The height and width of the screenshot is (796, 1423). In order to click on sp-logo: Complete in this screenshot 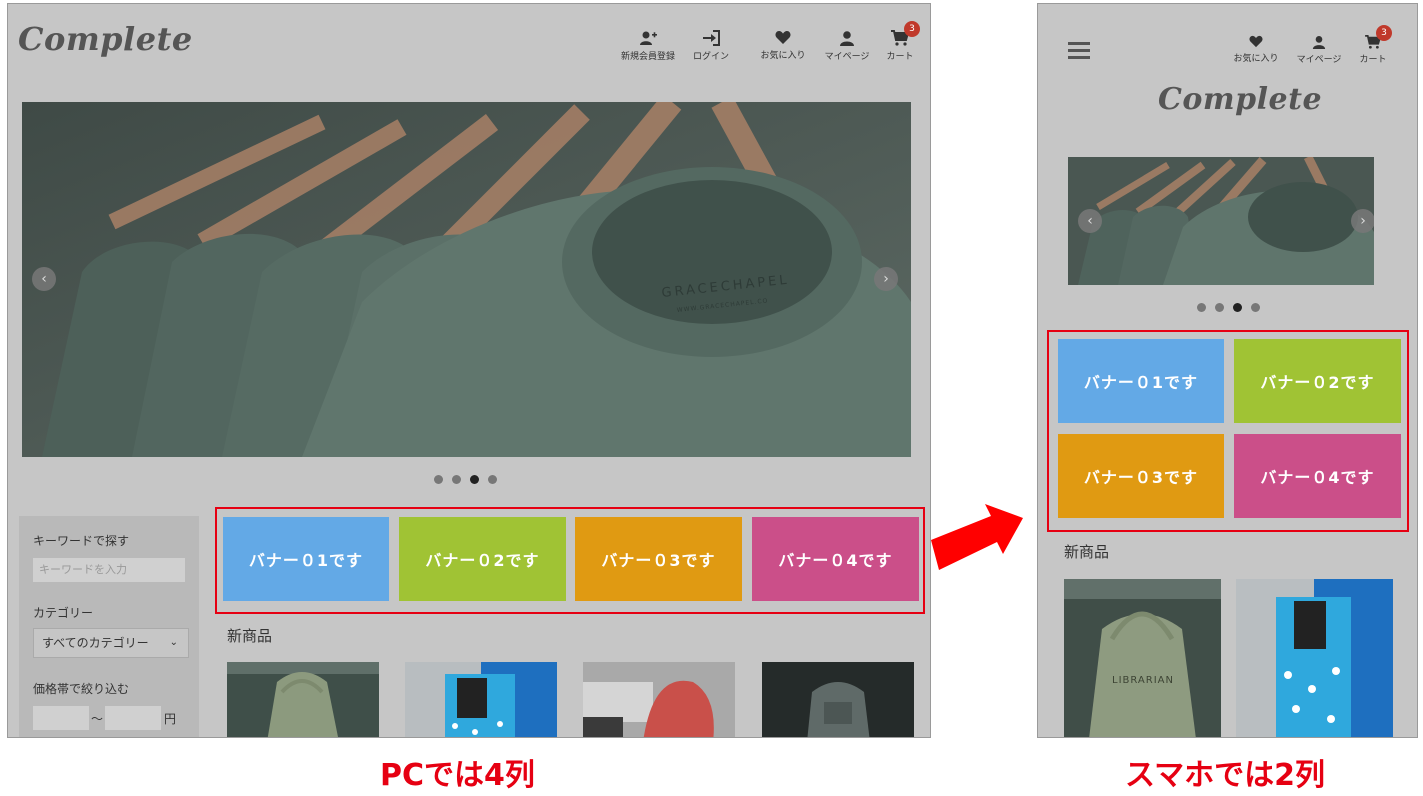, I will do `click(1240, 99)`.